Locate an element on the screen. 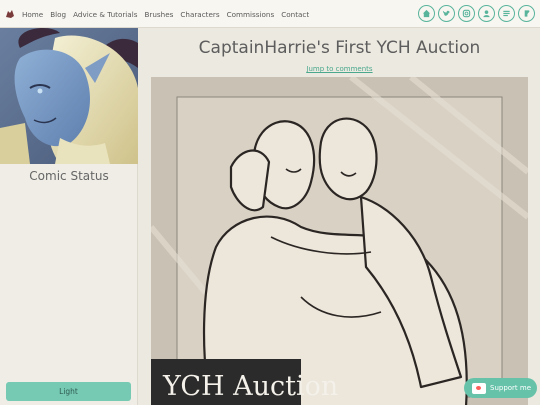  tumblr-icon is located at coordinates (506, 13).